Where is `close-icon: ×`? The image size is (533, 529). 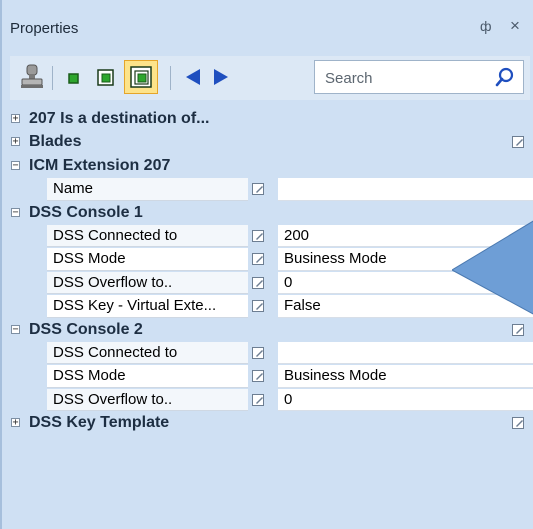
close-icon: × is located at coordinates (515, 26).